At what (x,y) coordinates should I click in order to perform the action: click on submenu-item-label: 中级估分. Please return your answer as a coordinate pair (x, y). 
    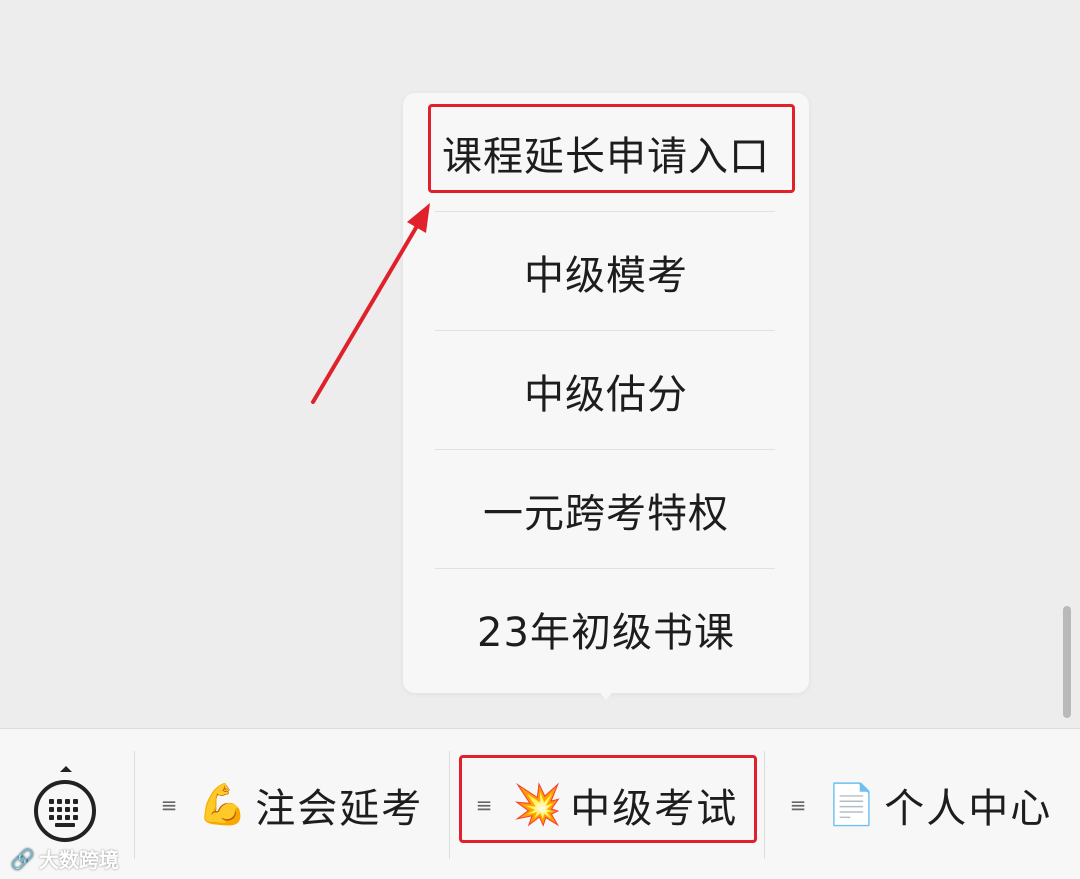
    Looking at the image, I should click on (606, 394).